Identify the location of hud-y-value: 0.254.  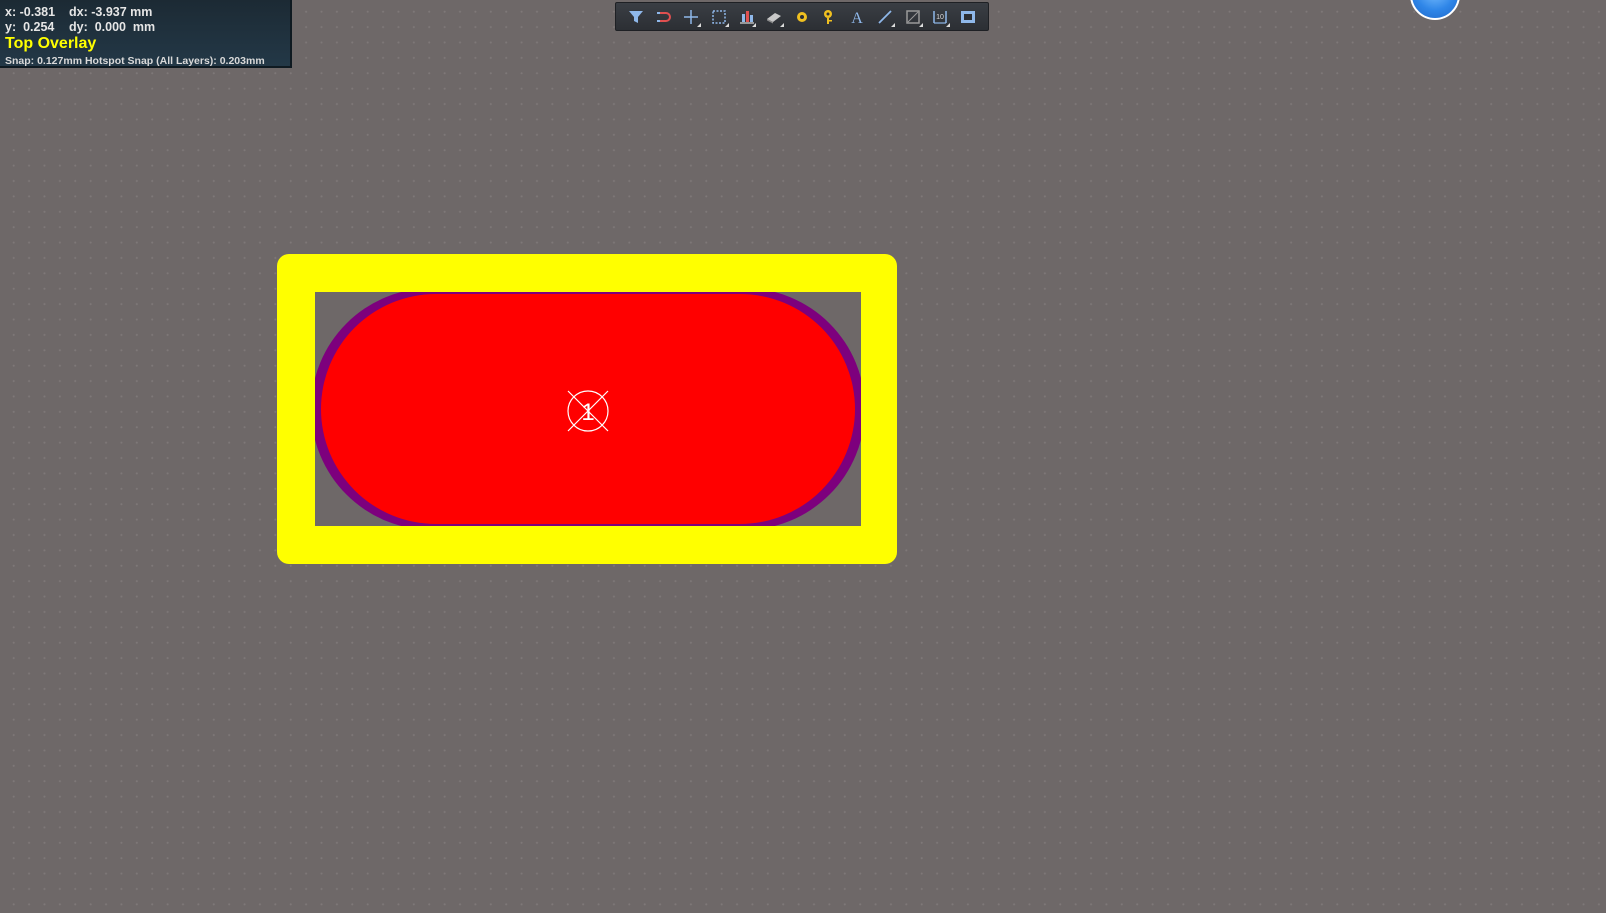
(39, 27).